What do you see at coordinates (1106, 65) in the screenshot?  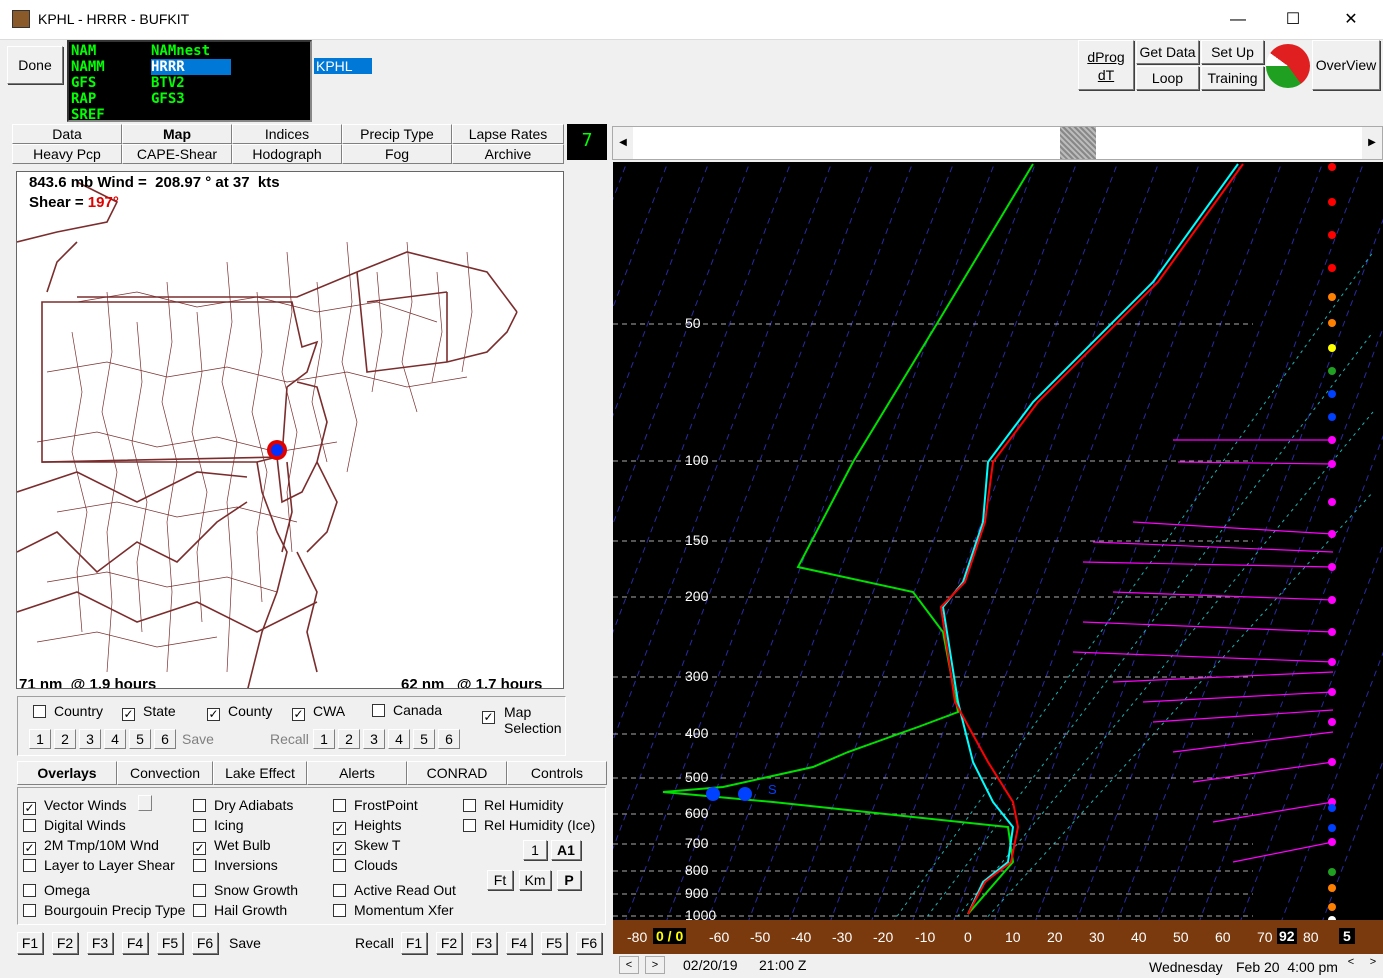 I see `dprog-dt-button: dProg dT` at bounding box center [1106, 65].